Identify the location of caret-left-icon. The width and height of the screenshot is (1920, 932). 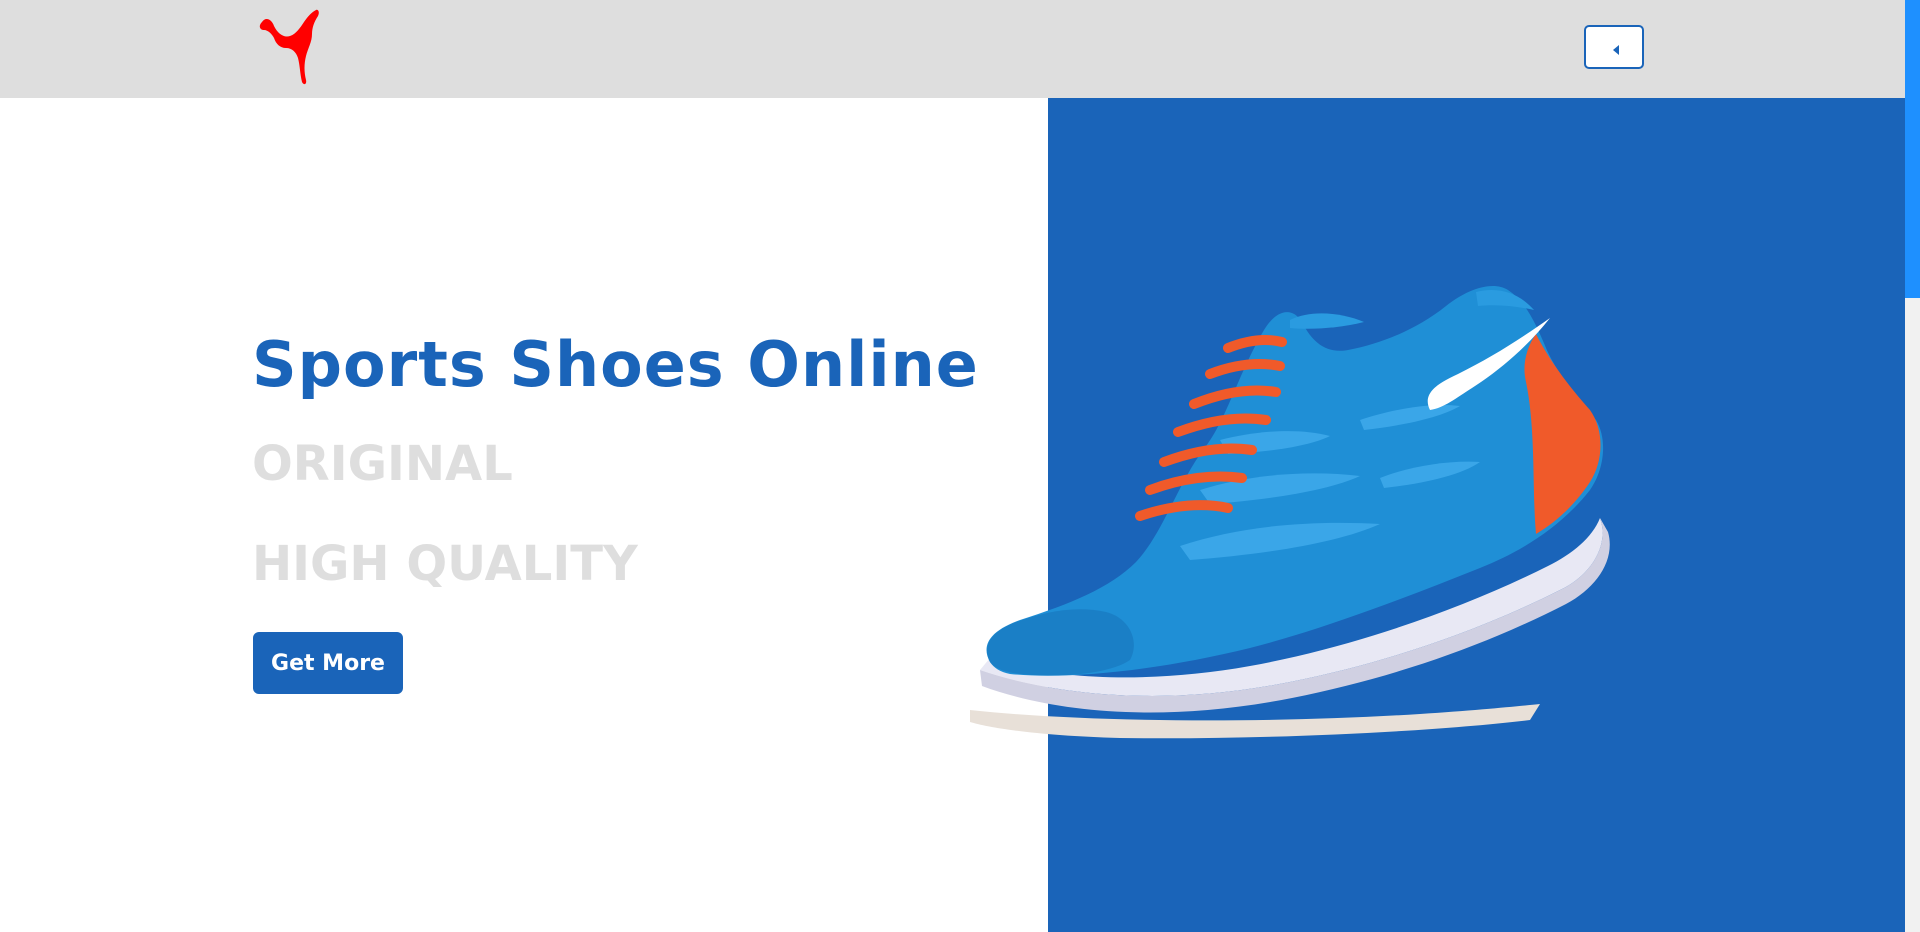
(1616, 50).